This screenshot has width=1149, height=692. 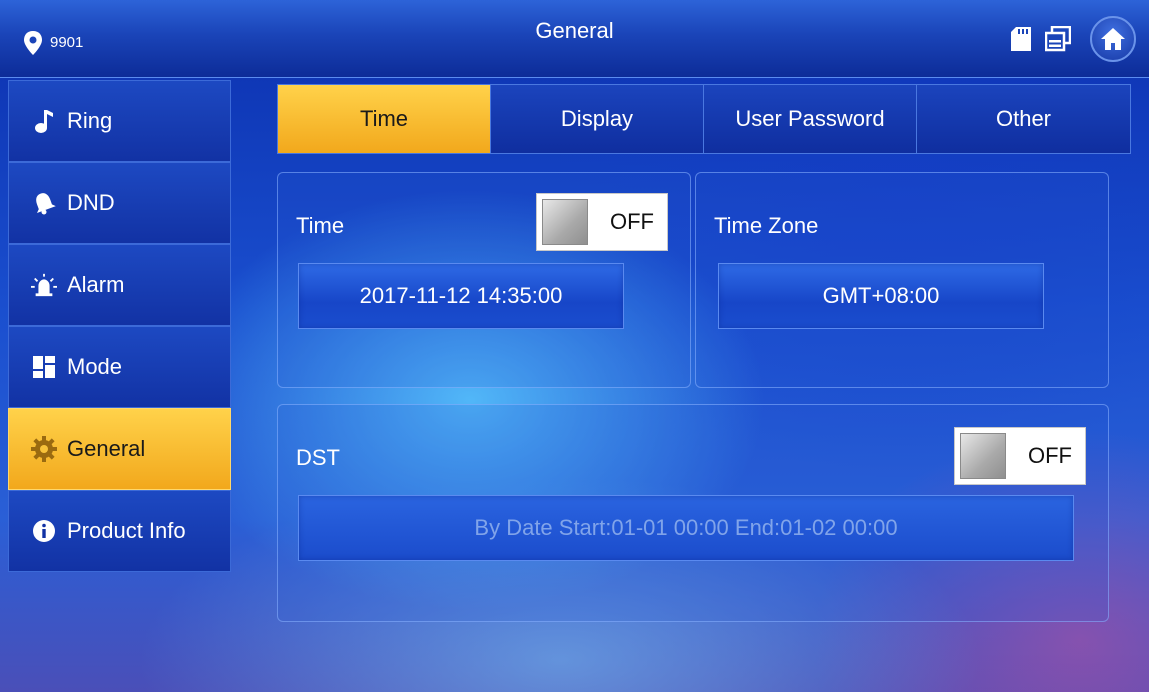 I want to click on header-bar: 9901 General, so click(x=574, y=39).